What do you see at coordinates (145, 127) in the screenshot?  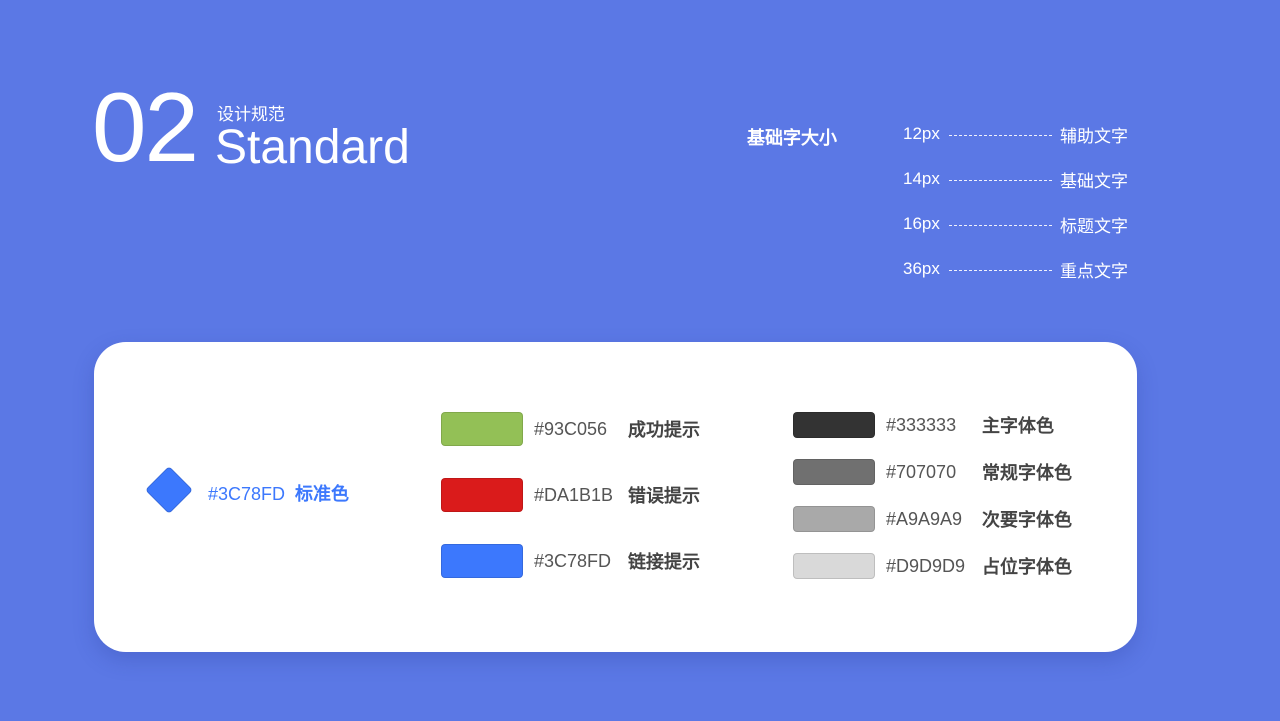 I see `section-number: 02` at bounding box center [145, 127].